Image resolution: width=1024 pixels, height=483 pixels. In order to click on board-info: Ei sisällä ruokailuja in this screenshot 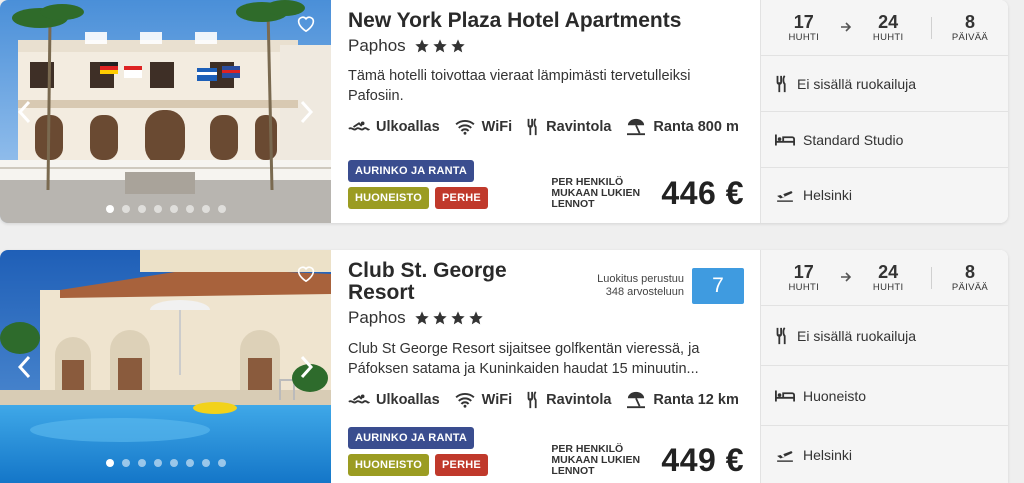, I will do `click(884, 84)`.